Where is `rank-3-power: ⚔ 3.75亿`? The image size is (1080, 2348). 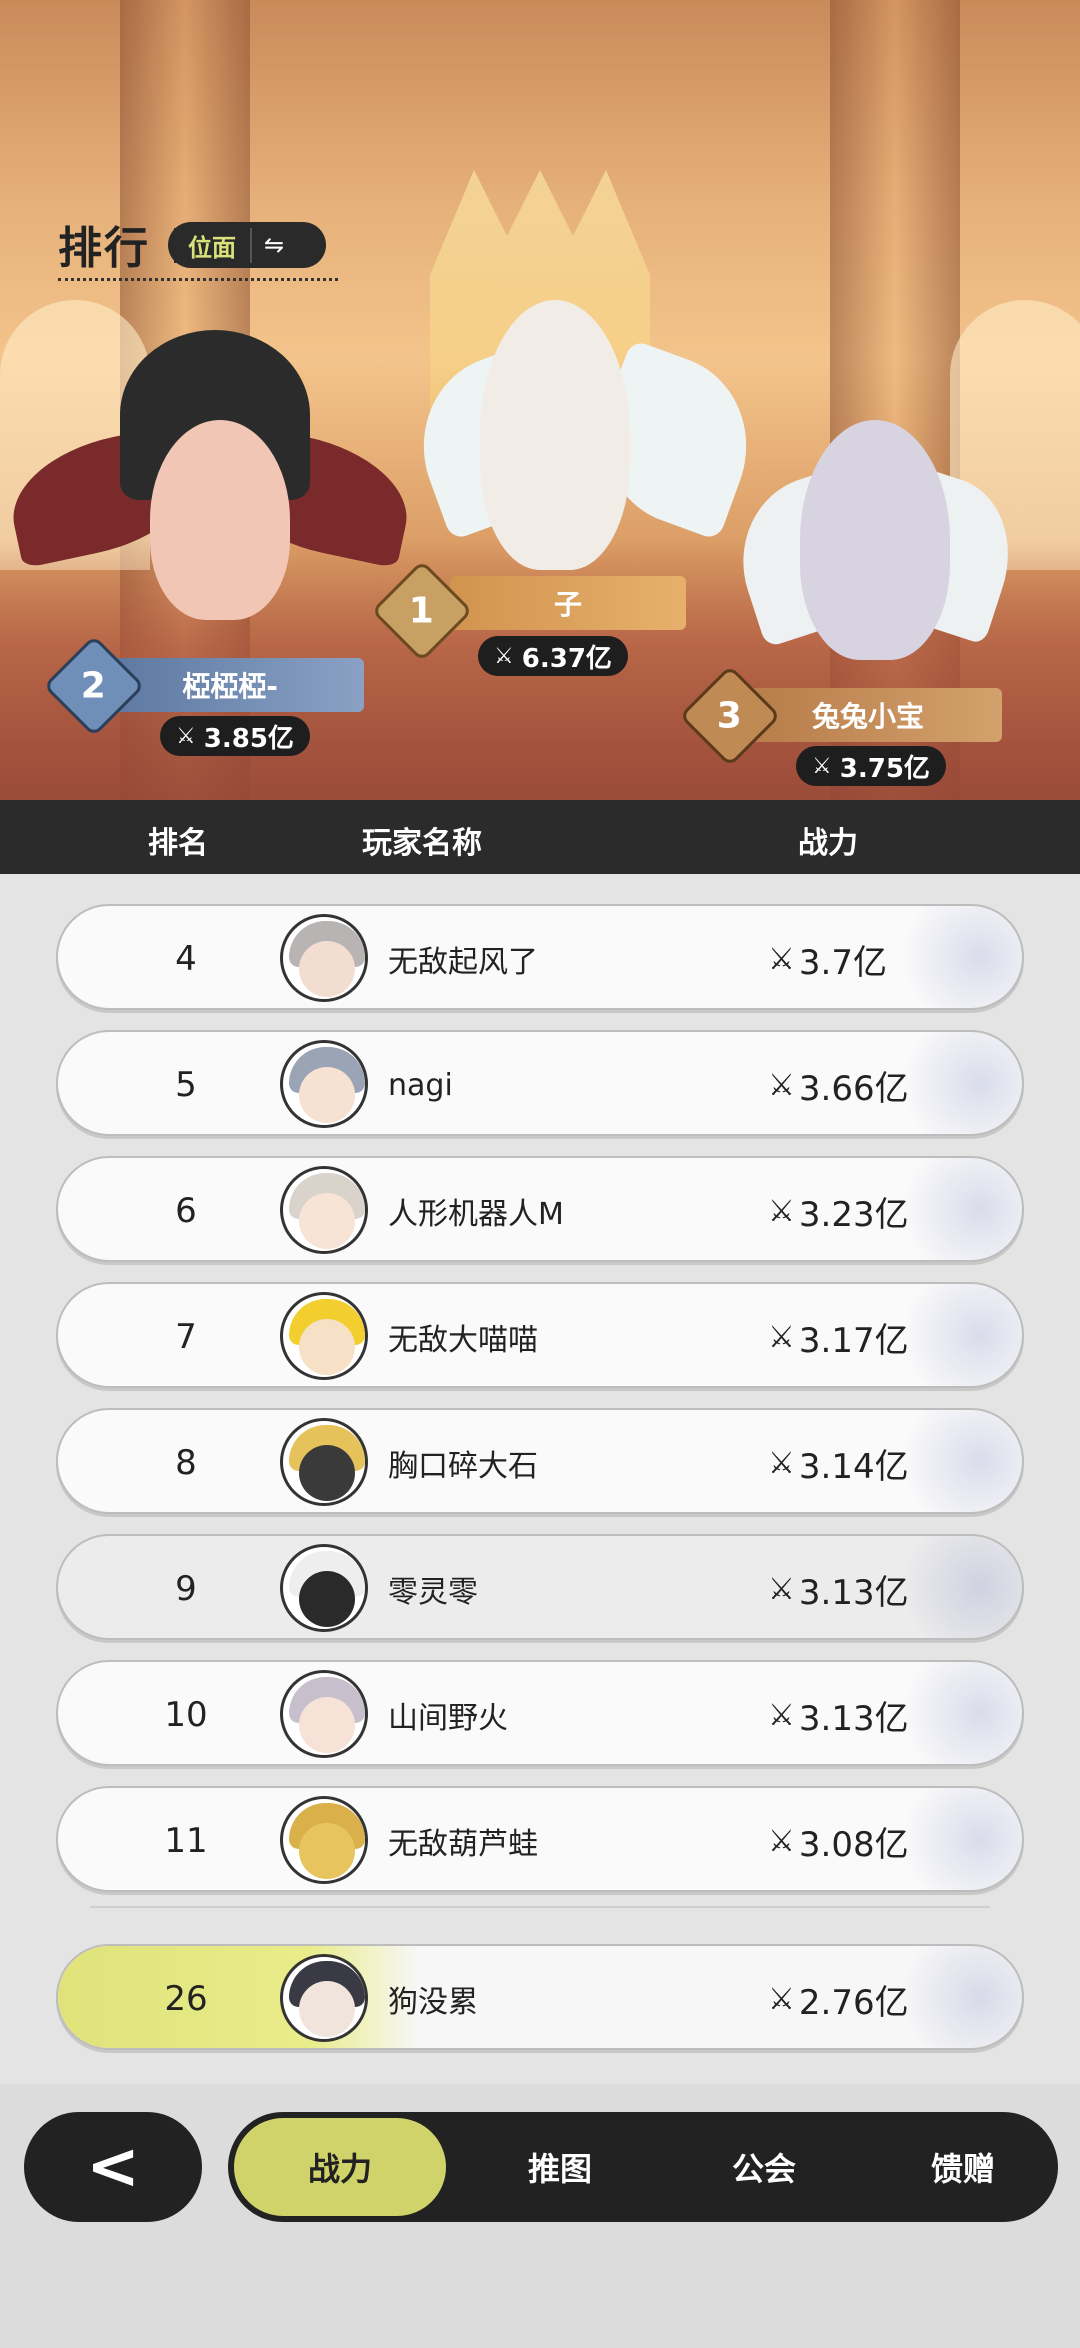 rank-3-power: ⚔ 3.75亿 is located at coordinates (871, 766).